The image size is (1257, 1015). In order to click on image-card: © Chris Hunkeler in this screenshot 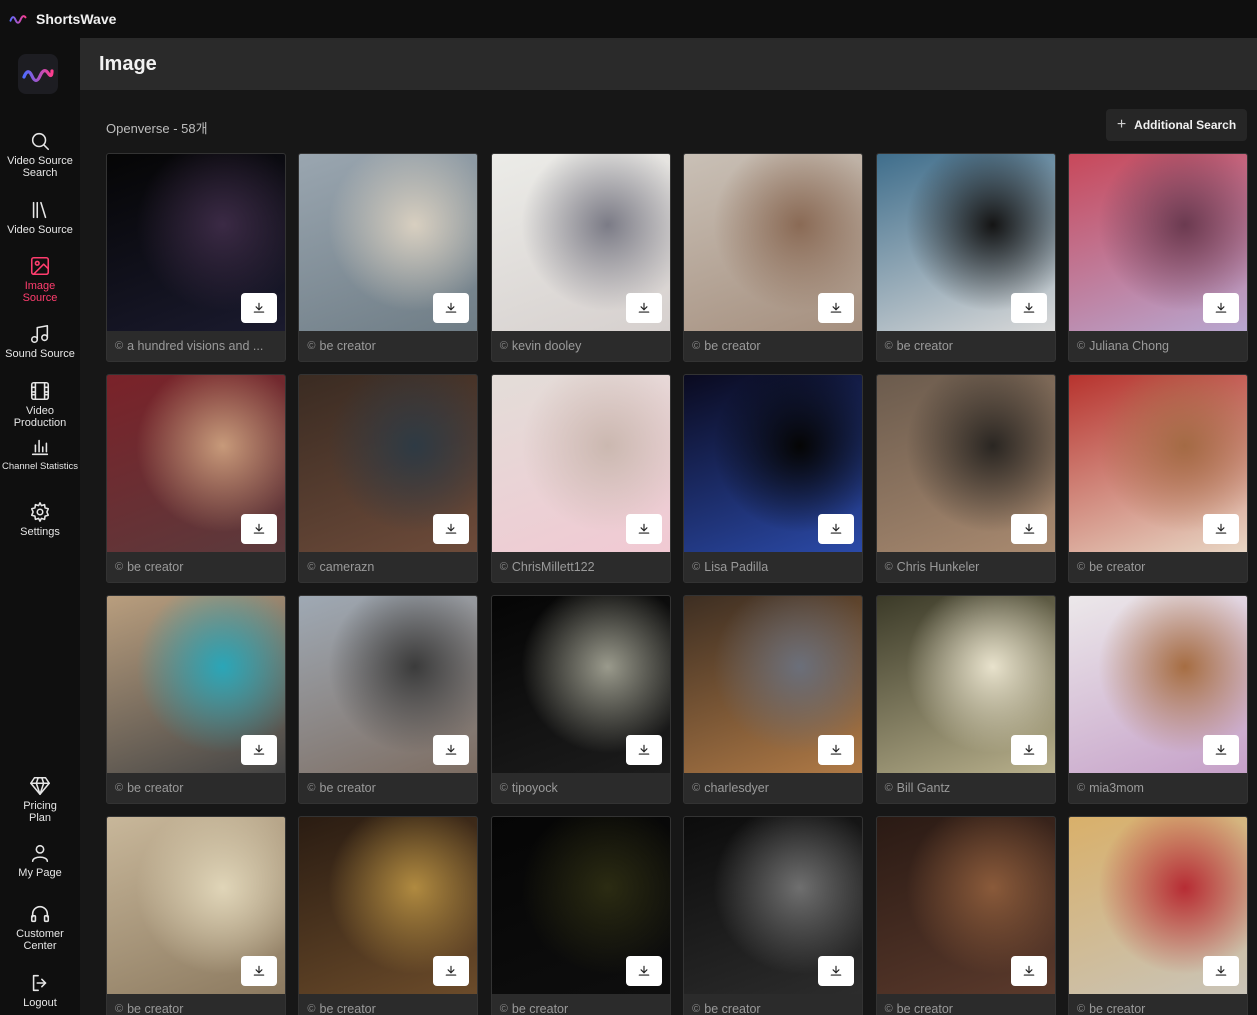, I will do `click(965, 478)`.